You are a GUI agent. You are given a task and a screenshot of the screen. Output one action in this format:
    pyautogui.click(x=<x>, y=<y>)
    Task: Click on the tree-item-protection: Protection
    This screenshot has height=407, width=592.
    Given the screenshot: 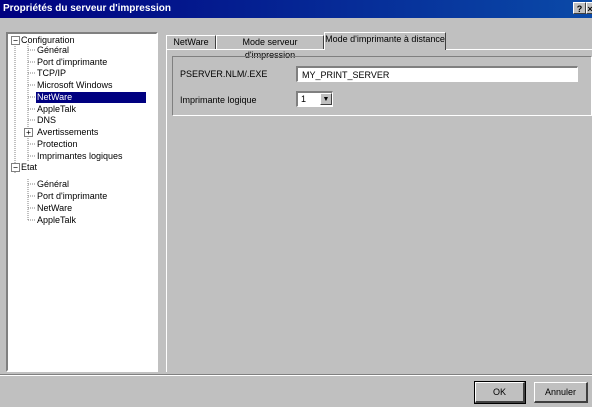 What is the action you would take?
    pyautogui.click(x=57, y=144)
    